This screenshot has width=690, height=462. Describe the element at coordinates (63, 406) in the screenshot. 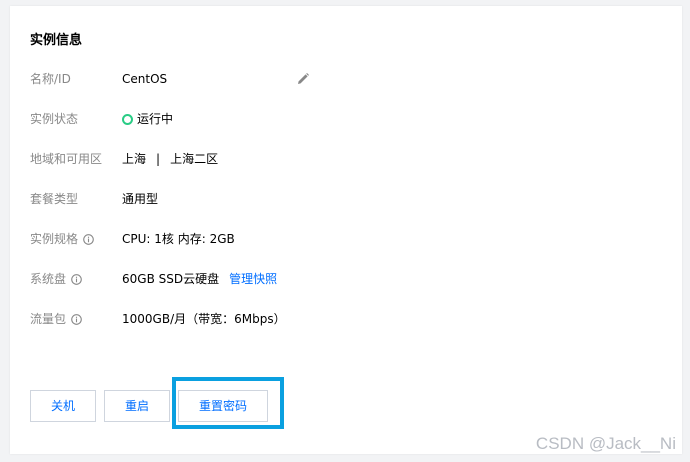

I see `shutdown-button: 关机` at that location.